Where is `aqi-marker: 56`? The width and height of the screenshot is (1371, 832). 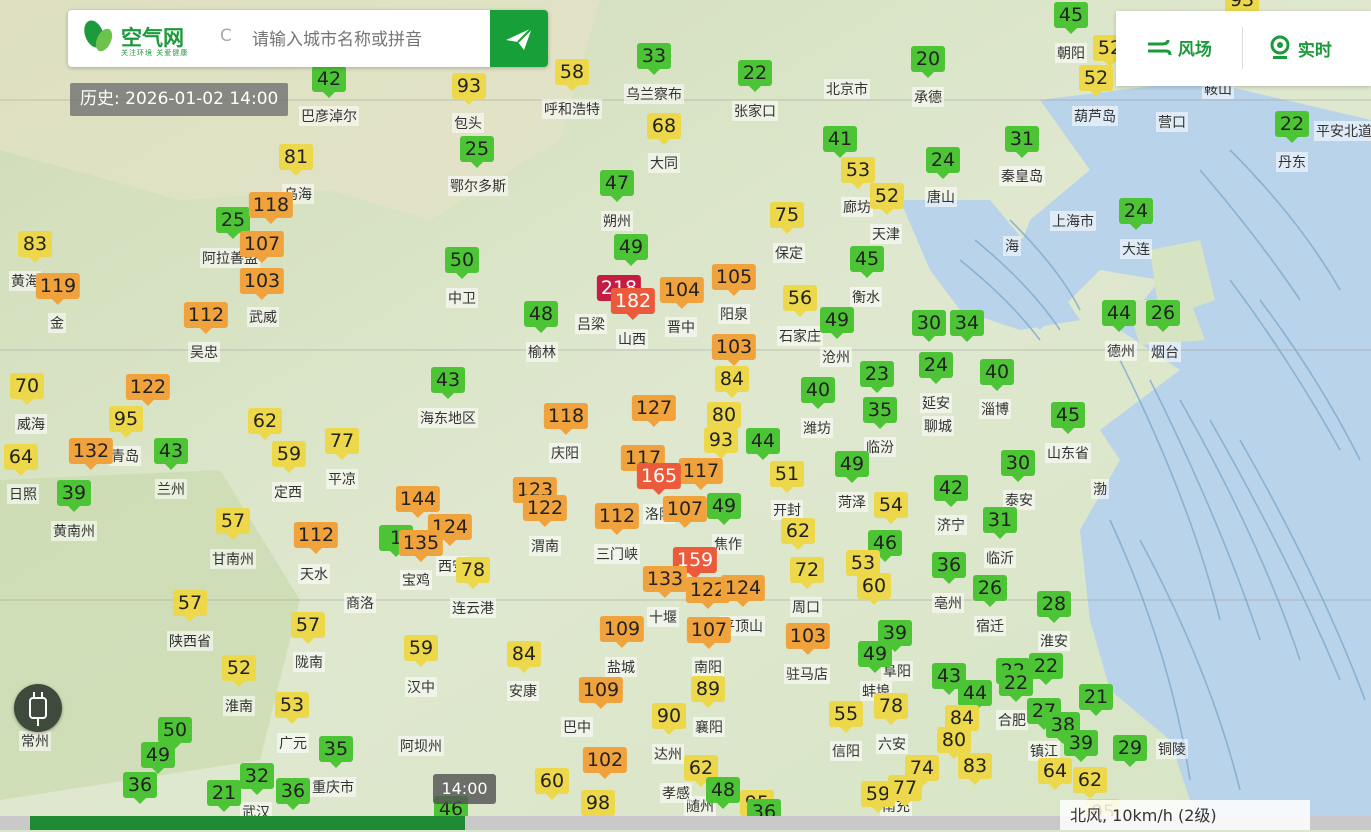 aqi-marker: 56 is located at coordinates (800, 301).